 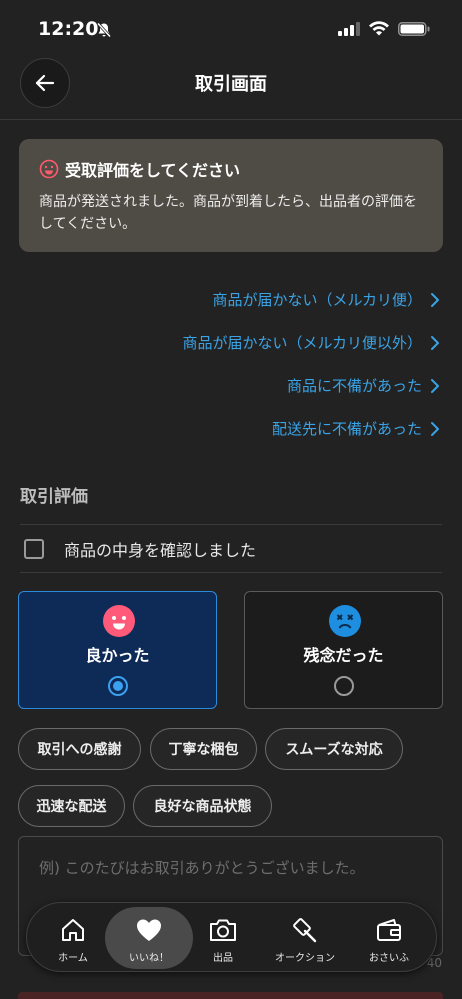 What do you see at coordinates (230, 342) in the screenshot?
I see `link-not-delivered-other: 商品が届かない（メルカリ便以外）` at bounding box center [230, 342].